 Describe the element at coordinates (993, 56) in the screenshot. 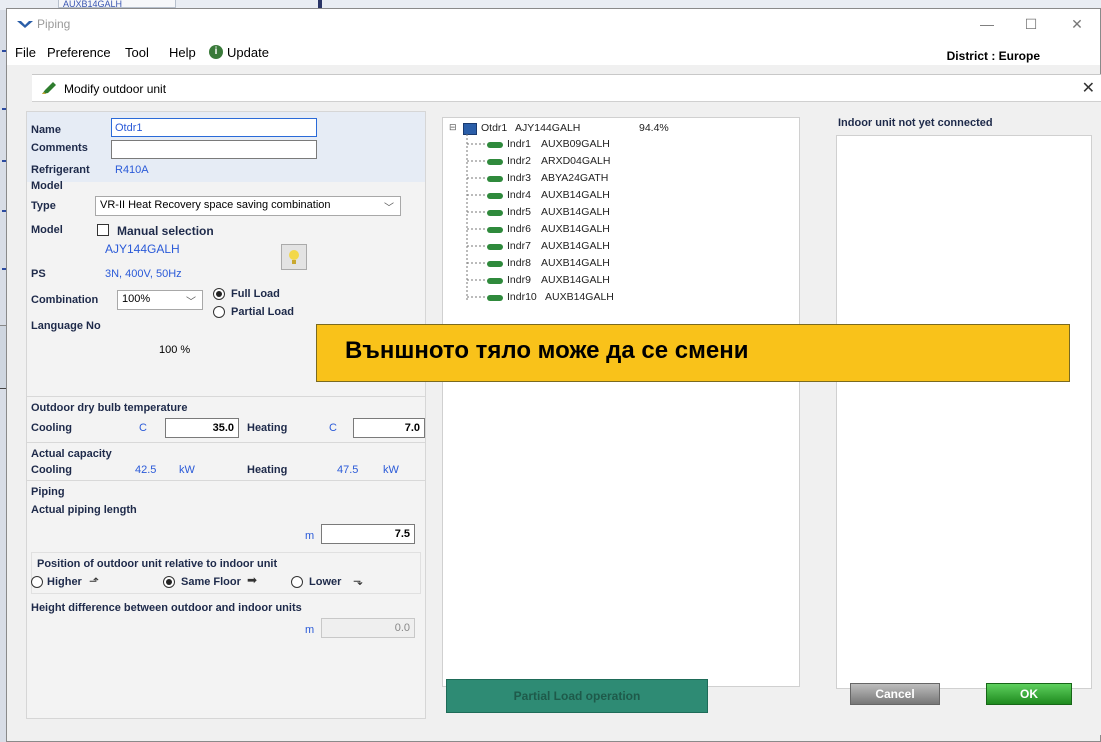

I see `district-label: District : Europe` at that location.